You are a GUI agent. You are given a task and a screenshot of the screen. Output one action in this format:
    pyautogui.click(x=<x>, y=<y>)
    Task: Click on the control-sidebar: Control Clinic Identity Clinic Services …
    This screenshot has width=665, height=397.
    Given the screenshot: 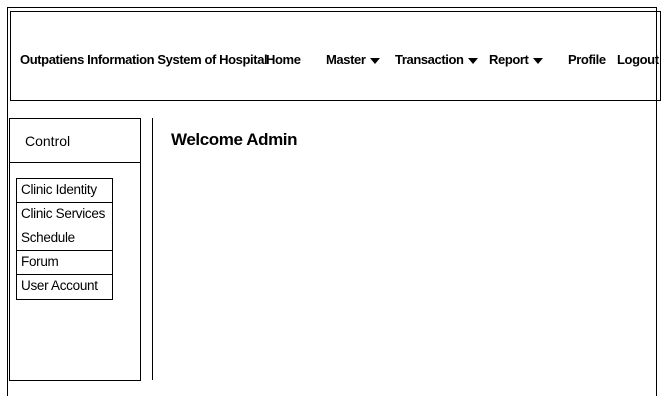 What is the action you would take?
    pyautogui.click(x=75, y=249)
    